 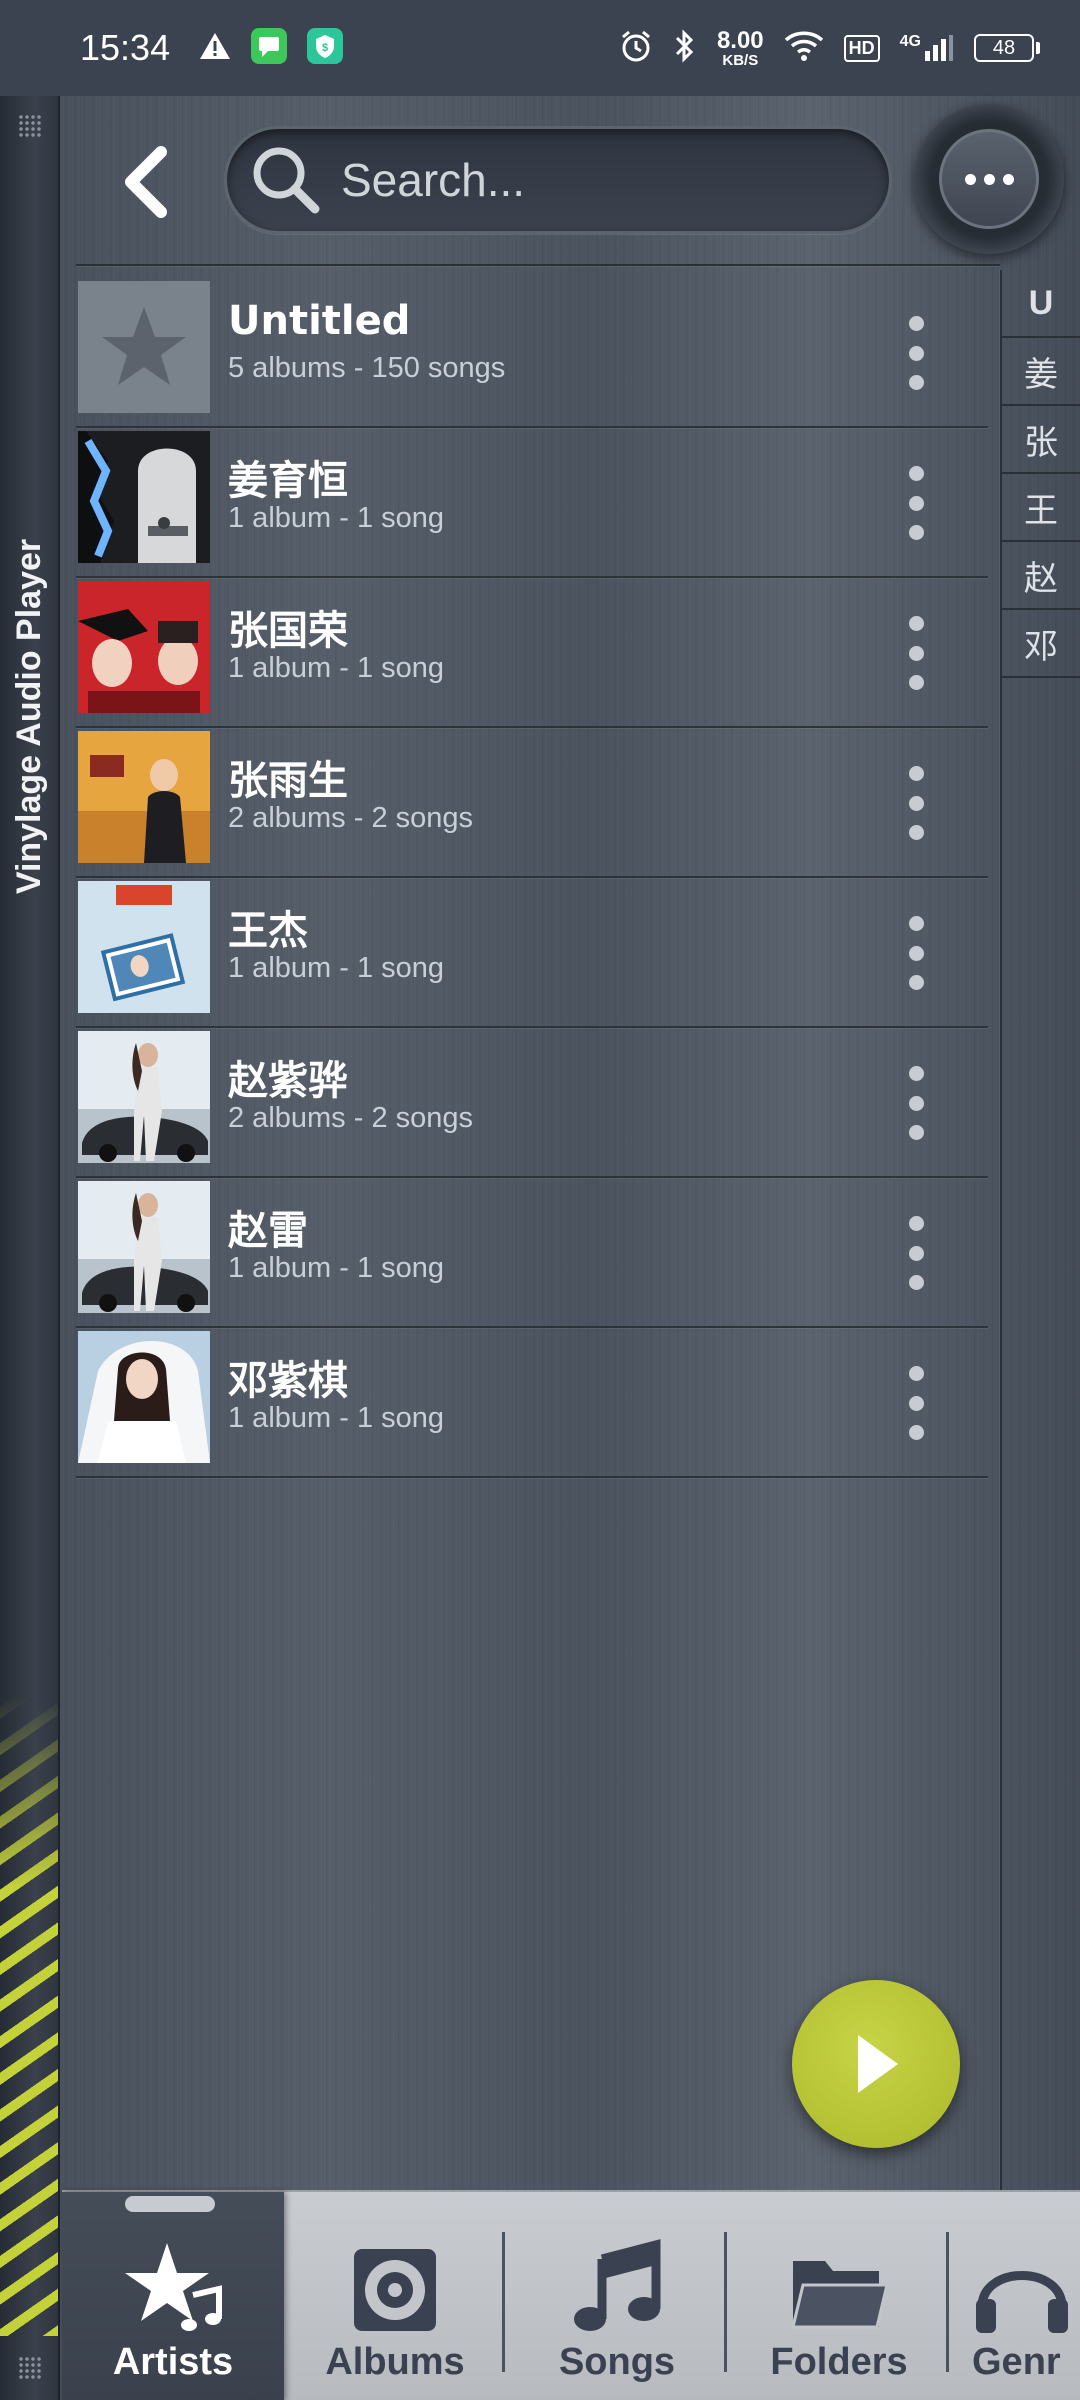 I want to click on index-item: 张, so click(x=1041, y=440).